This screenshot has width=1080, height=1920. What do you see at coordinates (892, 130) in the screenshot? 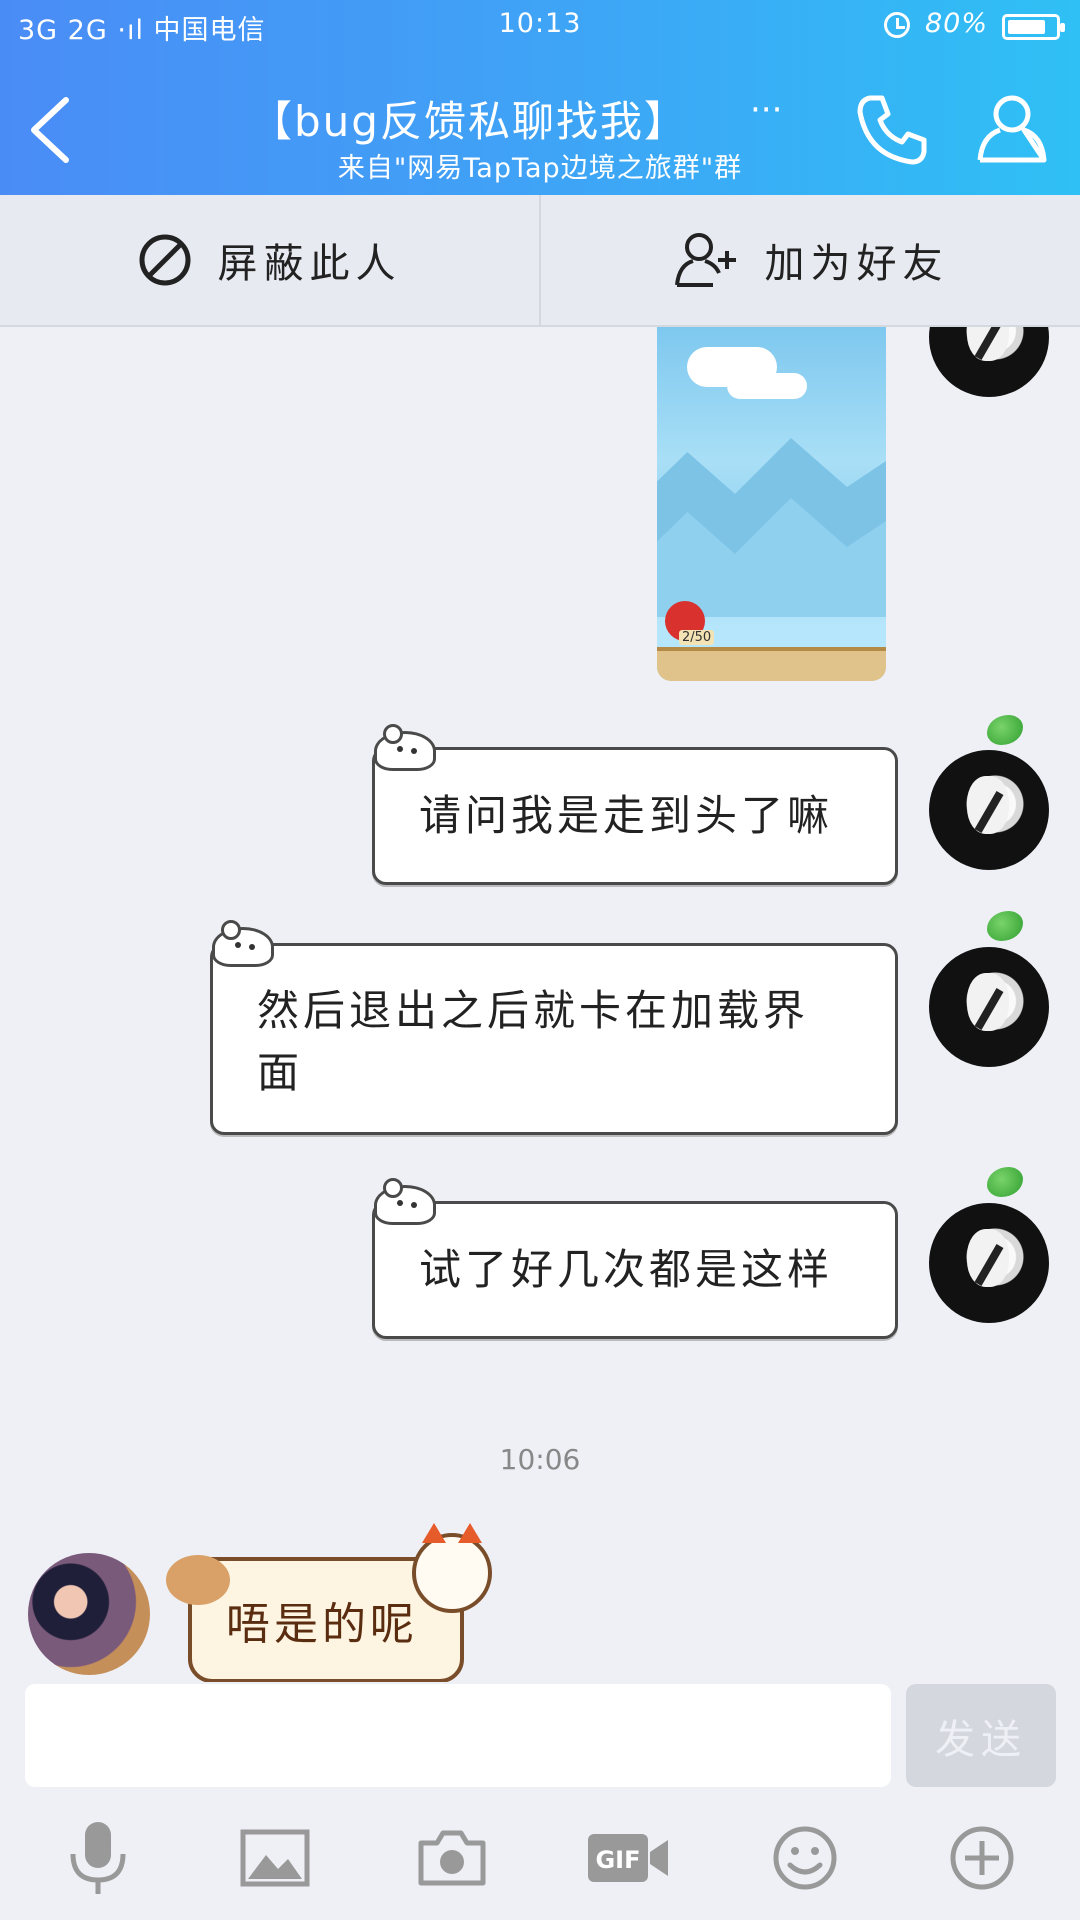
I see `phone-icon` at bounding box center [892, 130].